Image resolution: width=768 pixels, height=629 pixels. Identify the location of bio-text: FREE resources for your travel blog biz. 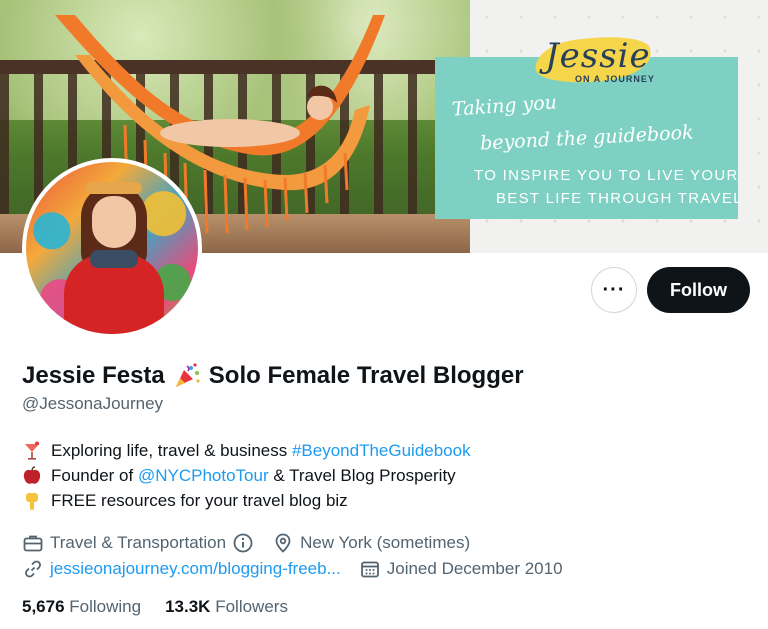
(199, 500).